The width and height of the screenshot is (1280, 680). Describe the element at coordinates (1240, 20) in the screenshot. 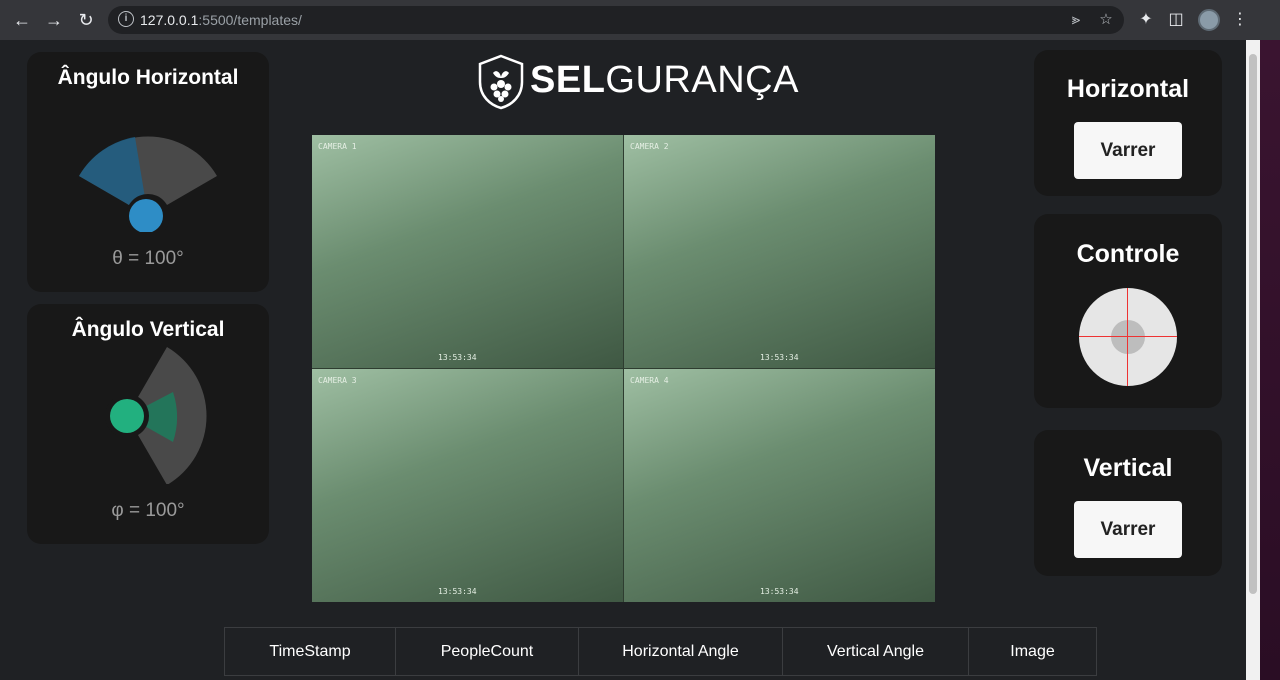

I see `menu-kebab-icon: ⋮` at that location.